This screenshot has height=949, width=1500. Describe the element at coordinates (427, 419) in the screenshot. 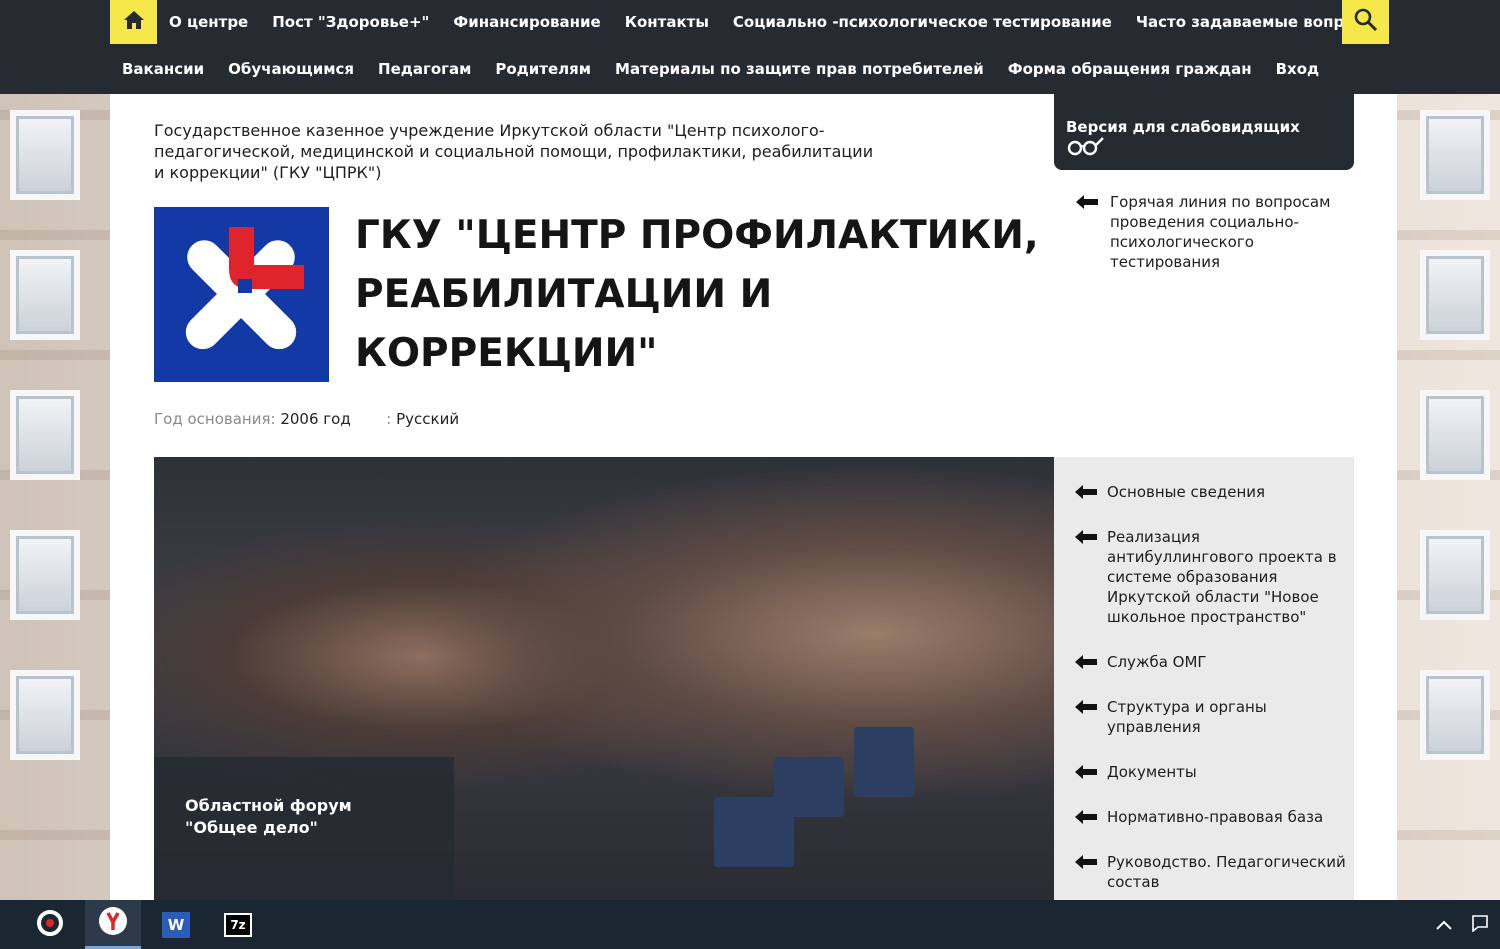

I see `language-value: Русский` at that location.